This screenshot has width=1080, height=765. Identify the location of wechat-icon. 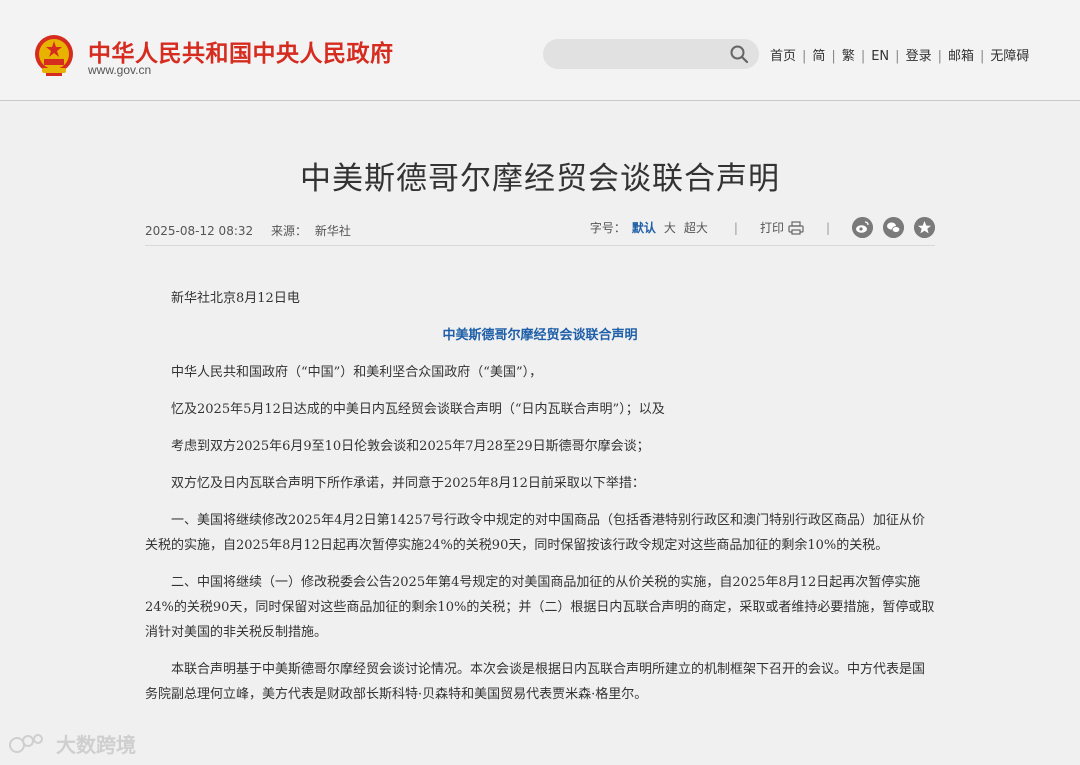
(893, 227).